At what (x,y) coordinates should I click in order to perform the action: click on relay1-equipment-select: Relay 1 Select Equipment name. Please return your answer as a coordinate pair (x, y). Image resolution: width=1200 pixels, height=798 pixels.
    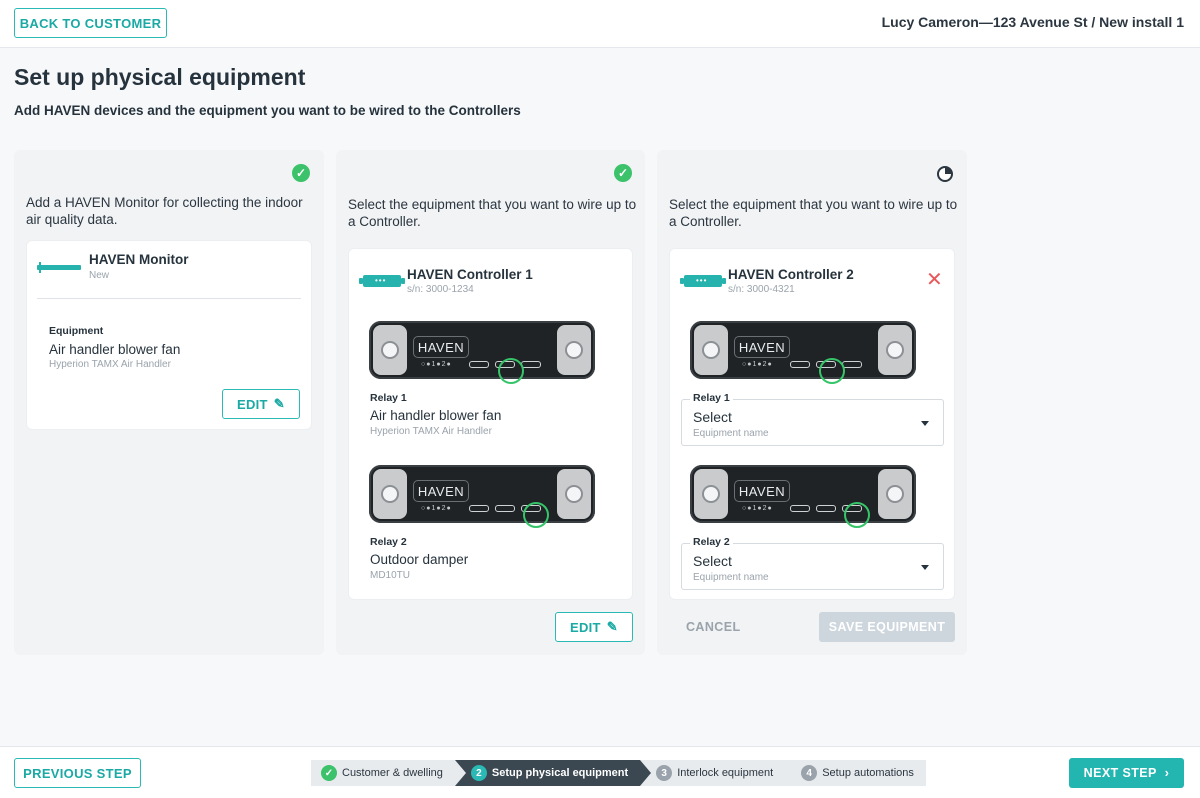
    Looking at the image, I should click on (812, 419).